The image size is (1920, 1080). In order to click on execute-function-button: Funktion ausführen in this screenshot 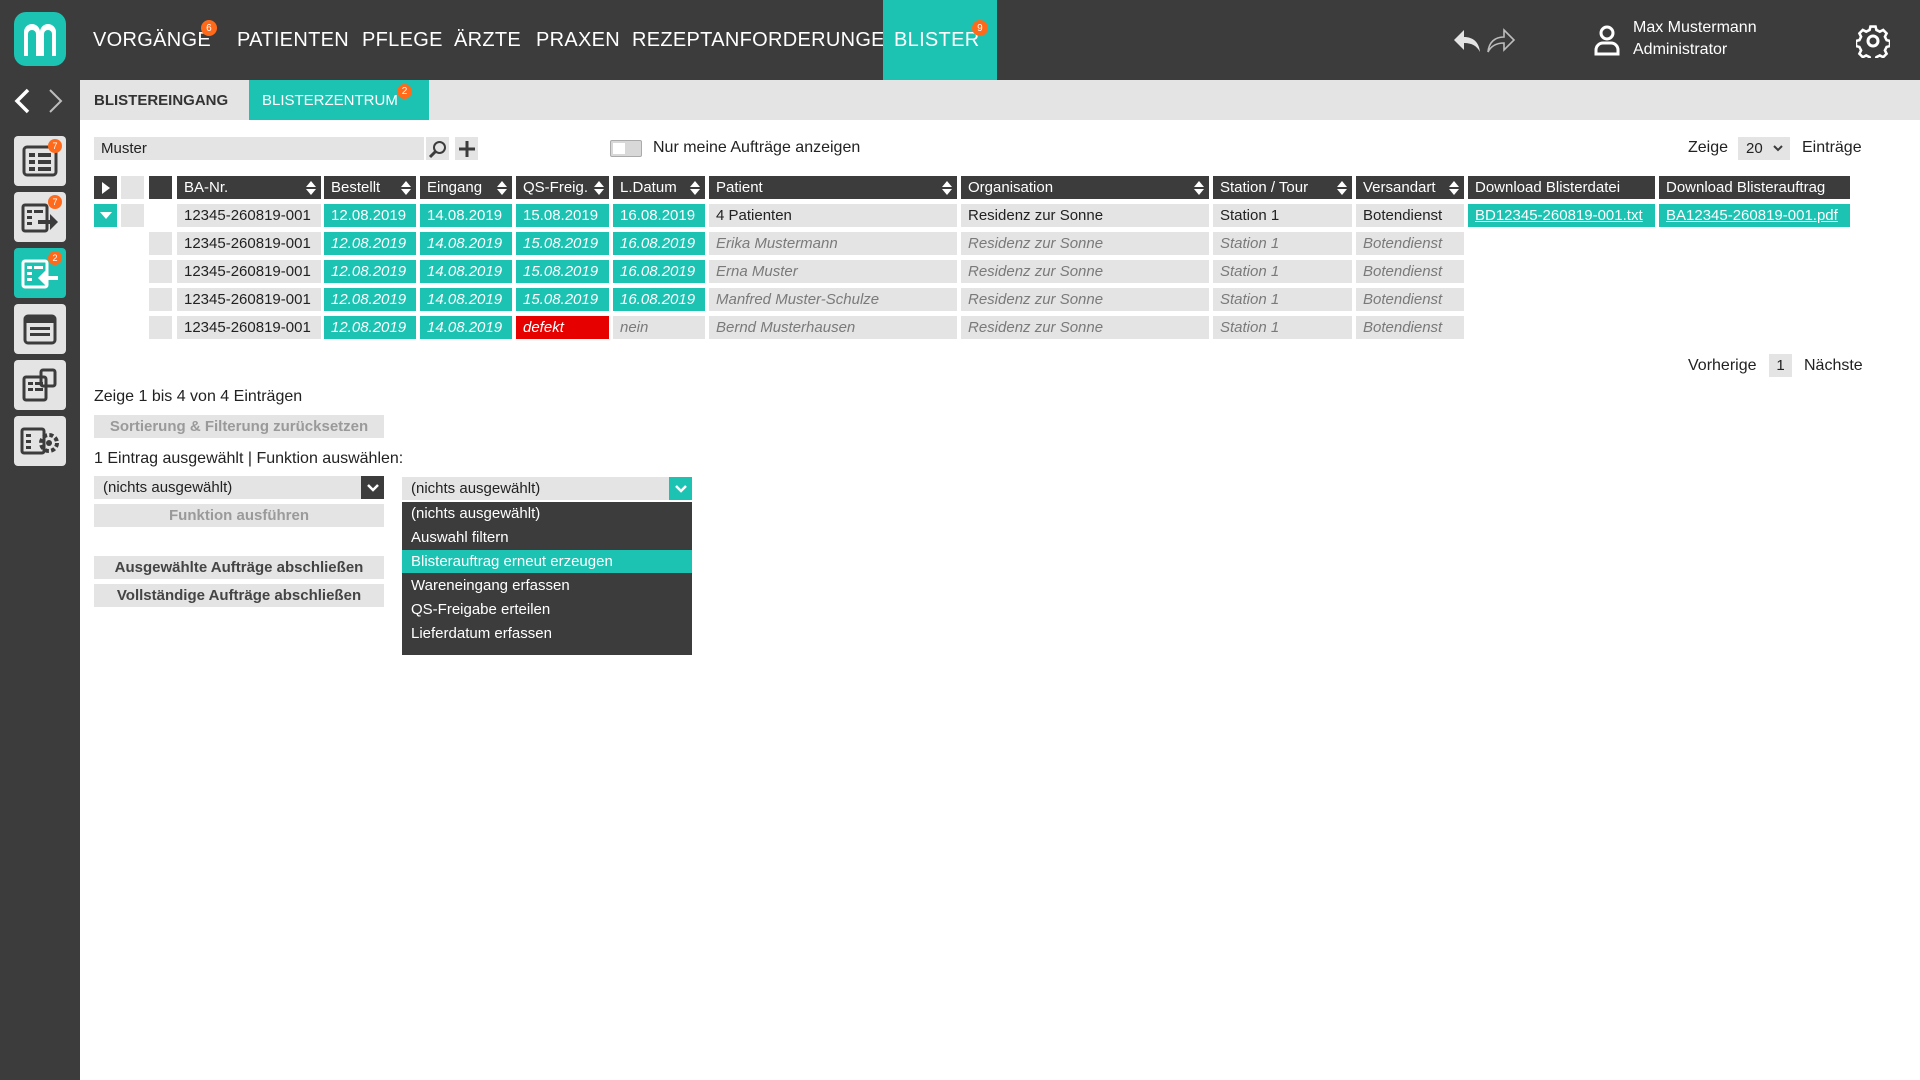, I will do `click(239, 515)`.